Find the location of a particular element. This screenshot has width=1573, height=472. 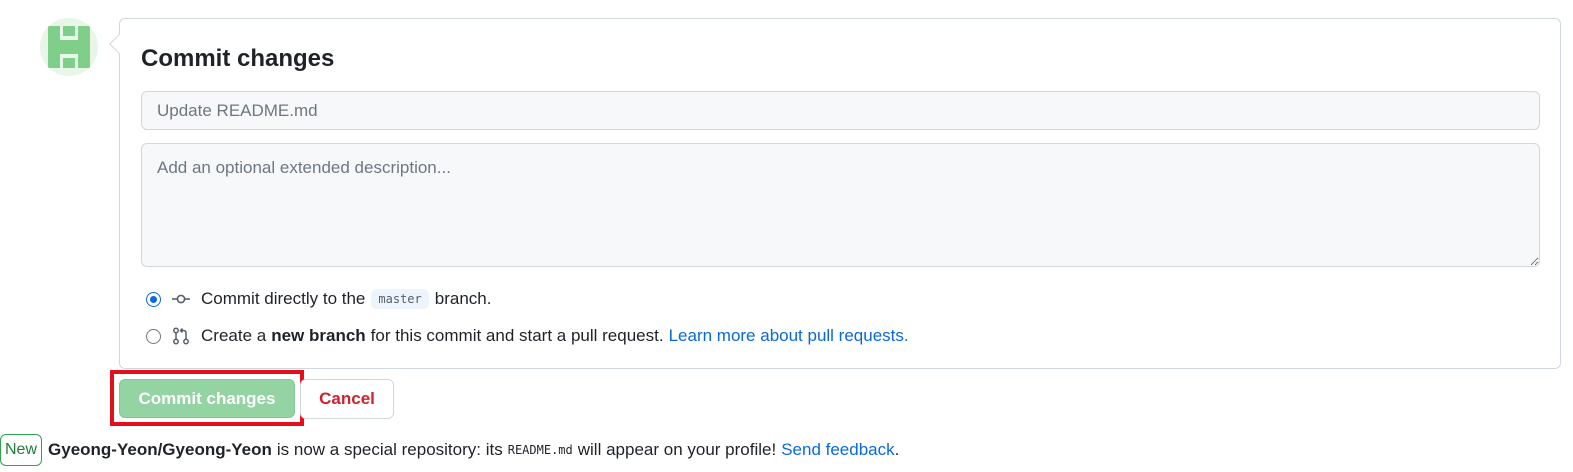

commit-summary-input is located at coordinates (840, 110).